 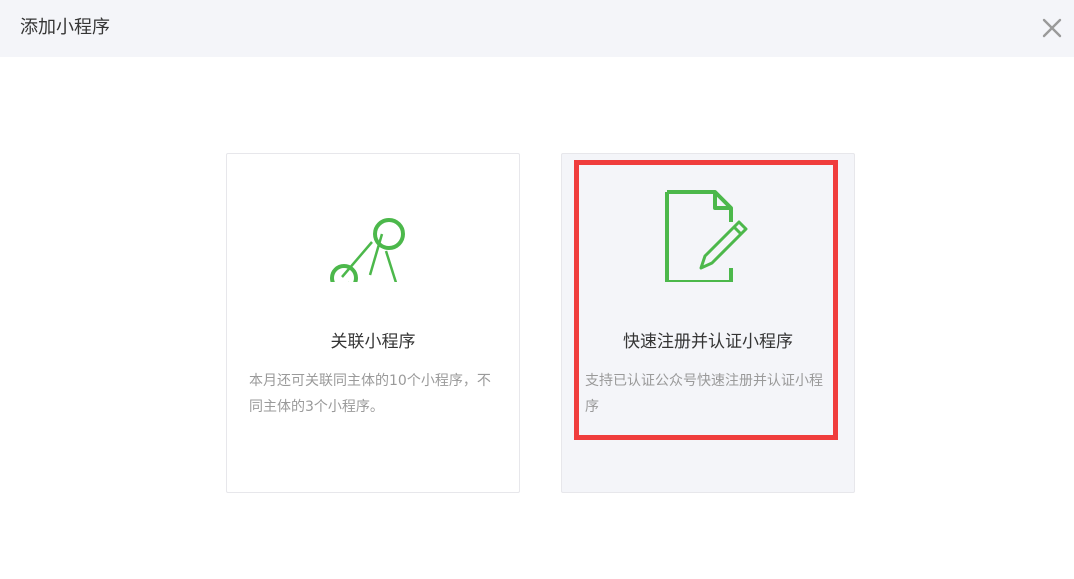 I want to click on close-icon, so click(x=1052, y=28).